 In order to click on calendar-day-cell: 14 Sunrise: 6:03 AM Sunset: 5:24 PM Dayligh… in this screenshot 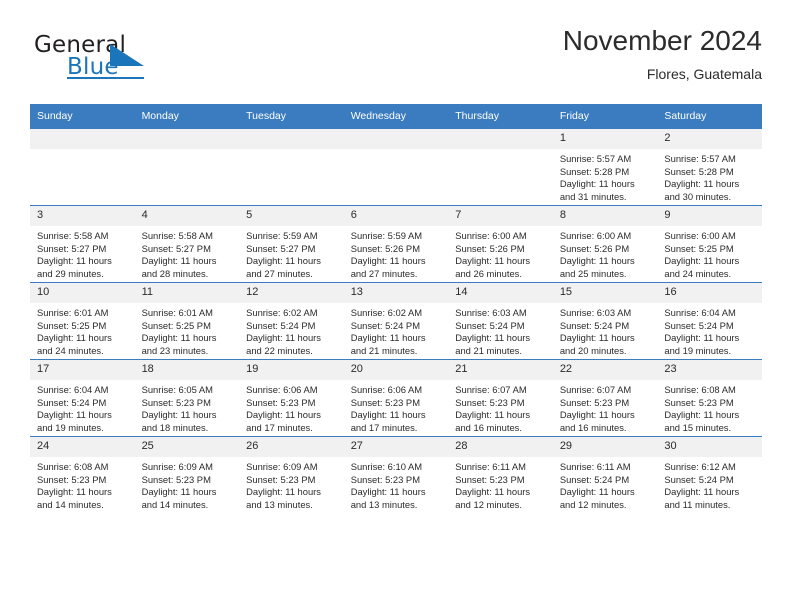, I will do `click(500, 321)`.